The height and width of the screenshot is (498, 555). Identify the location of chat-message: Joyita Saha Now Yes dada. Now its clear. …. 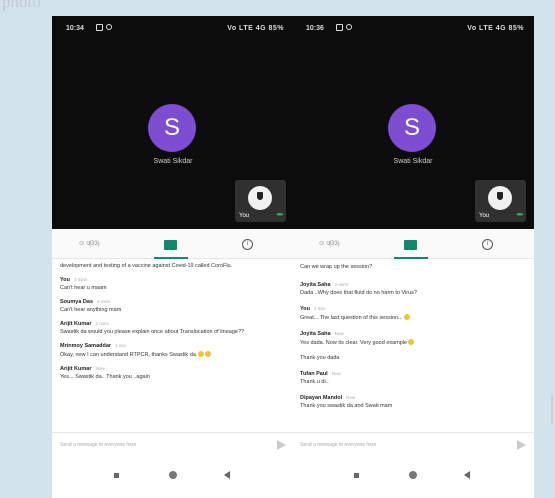
(413, 338).